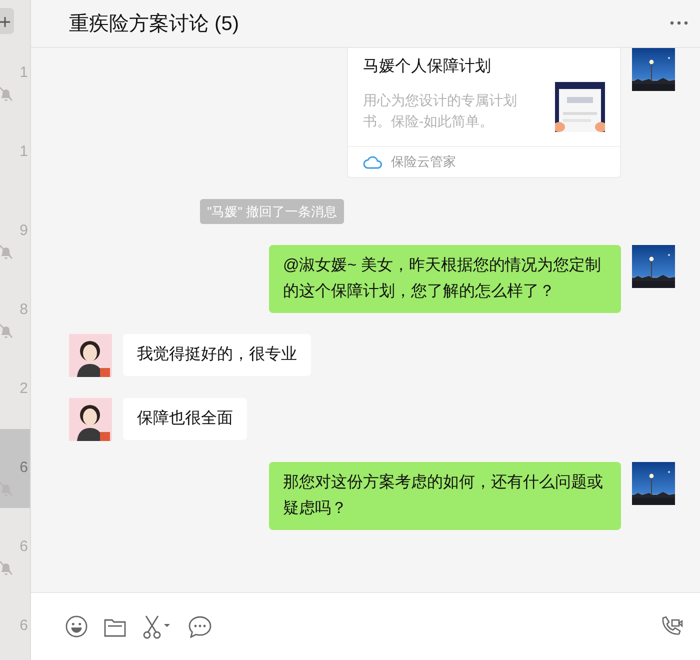 Image resolution: width=700 pixels, height=660 pixels. I want to click on chat-history-button, so click(200, 627).